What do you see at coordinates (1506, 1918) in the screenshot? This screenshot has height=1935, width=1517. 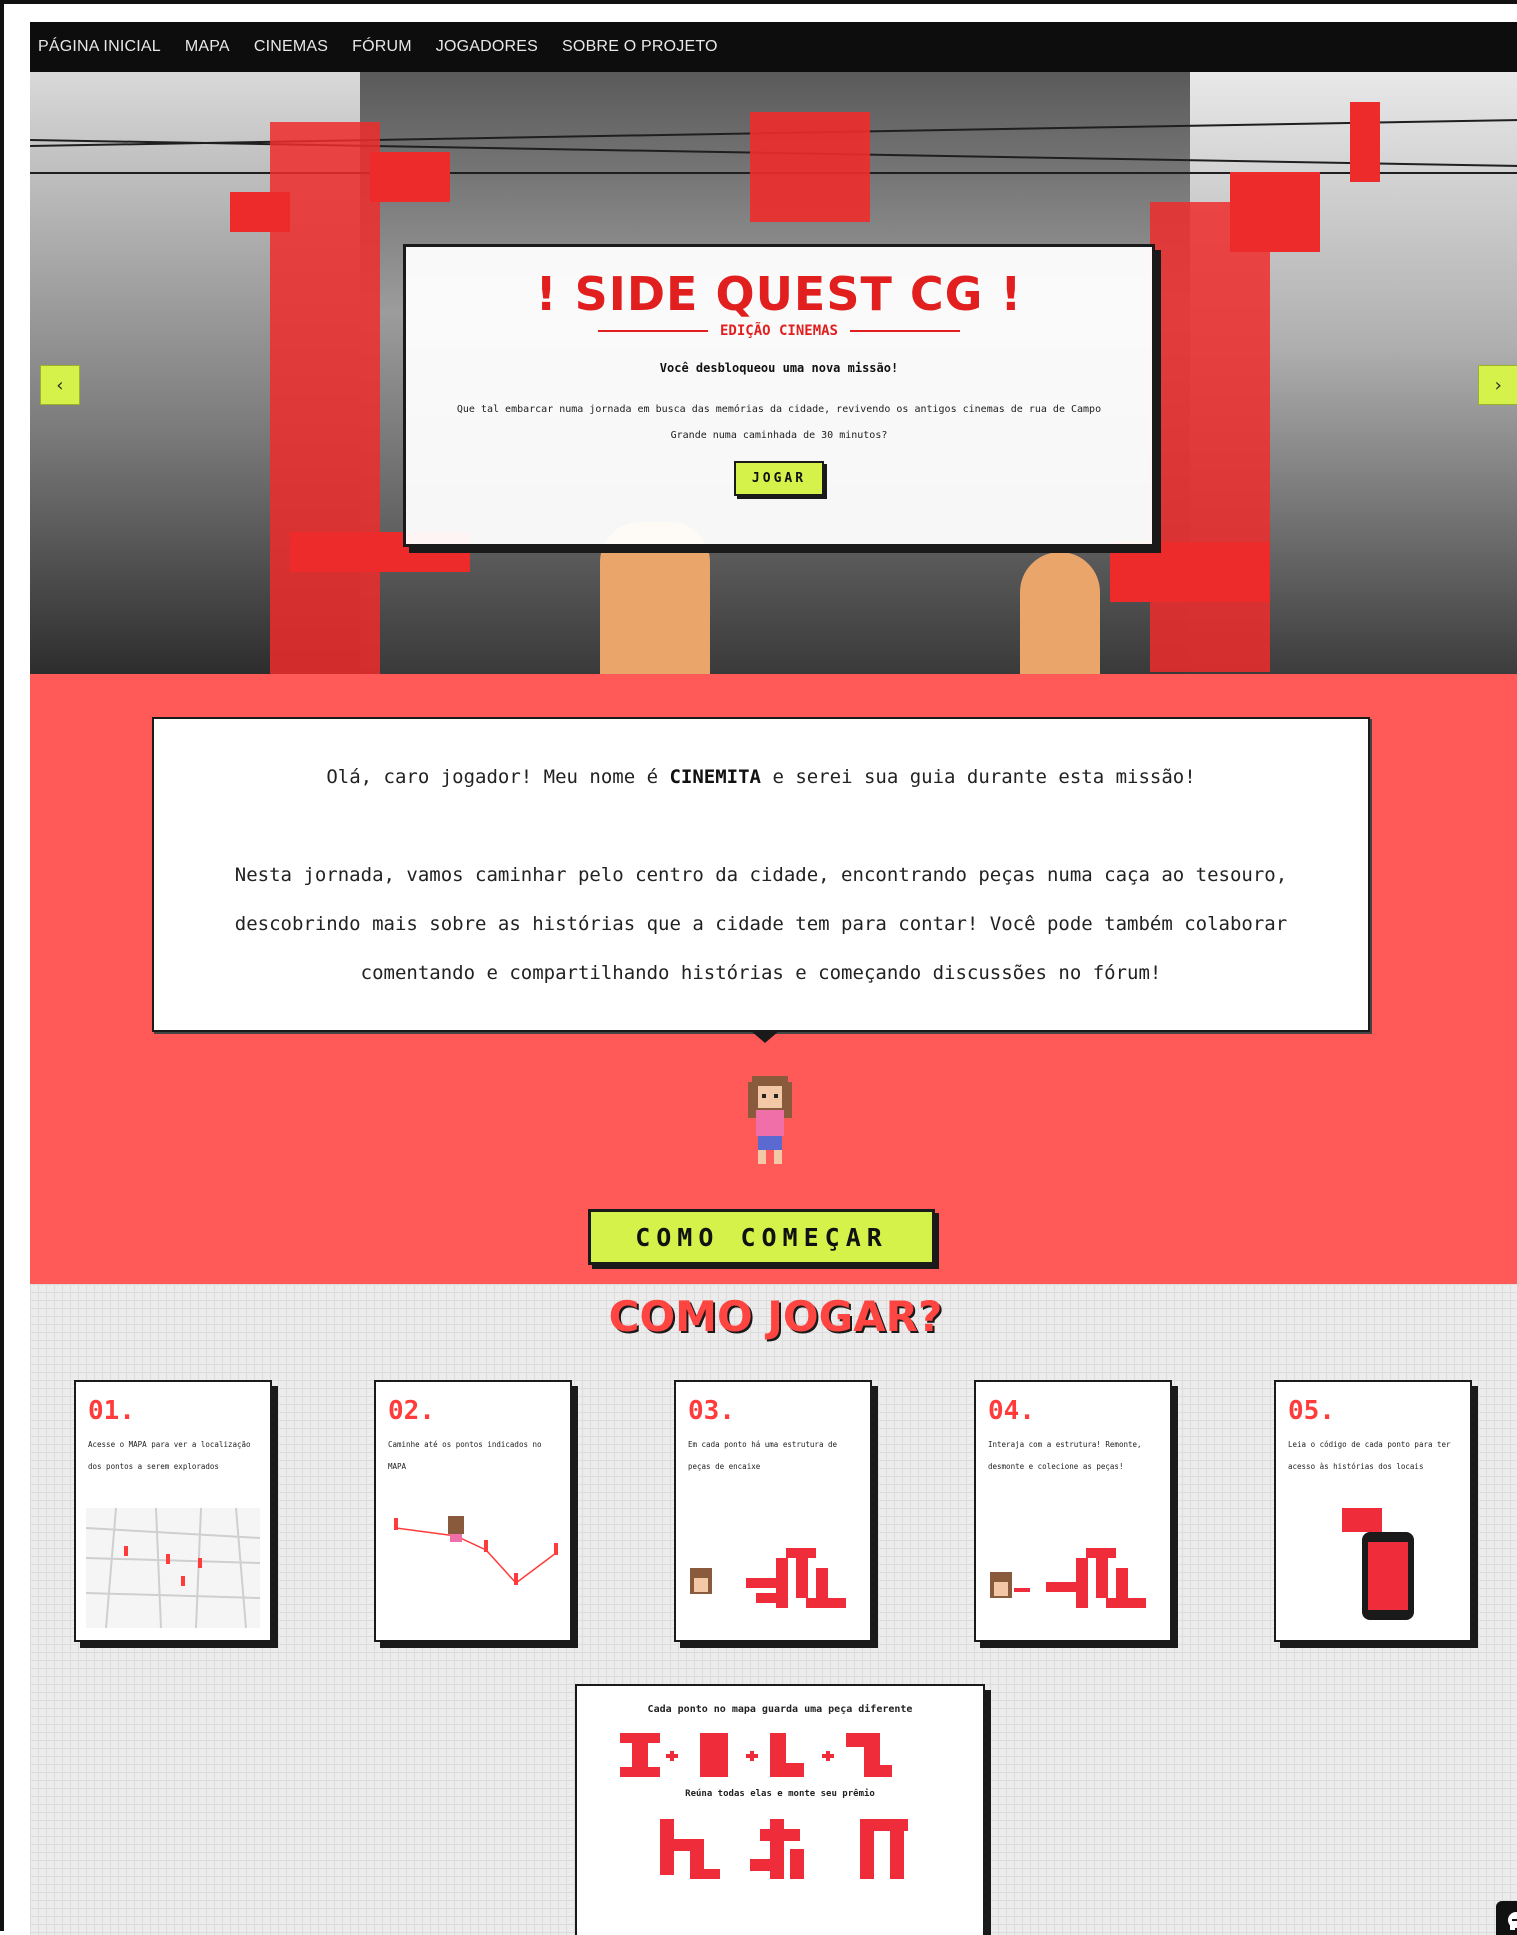 I see `chat-button` at bounding box center [1506, 1918].